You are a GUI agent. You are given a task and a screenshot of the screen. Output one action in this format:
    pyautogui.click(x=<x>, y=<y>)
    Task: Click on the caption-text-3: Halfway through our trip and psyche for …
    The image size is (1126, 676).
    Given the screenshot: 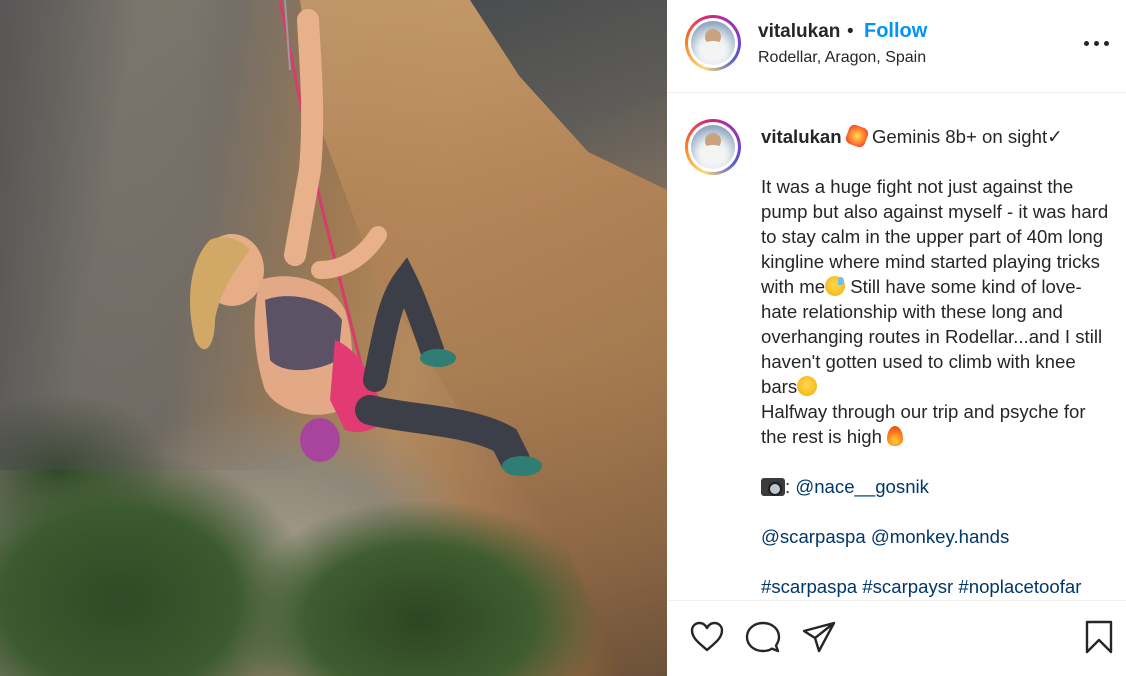 What is the action you would take?
    pyautogui.click(x=923, y=424)
    